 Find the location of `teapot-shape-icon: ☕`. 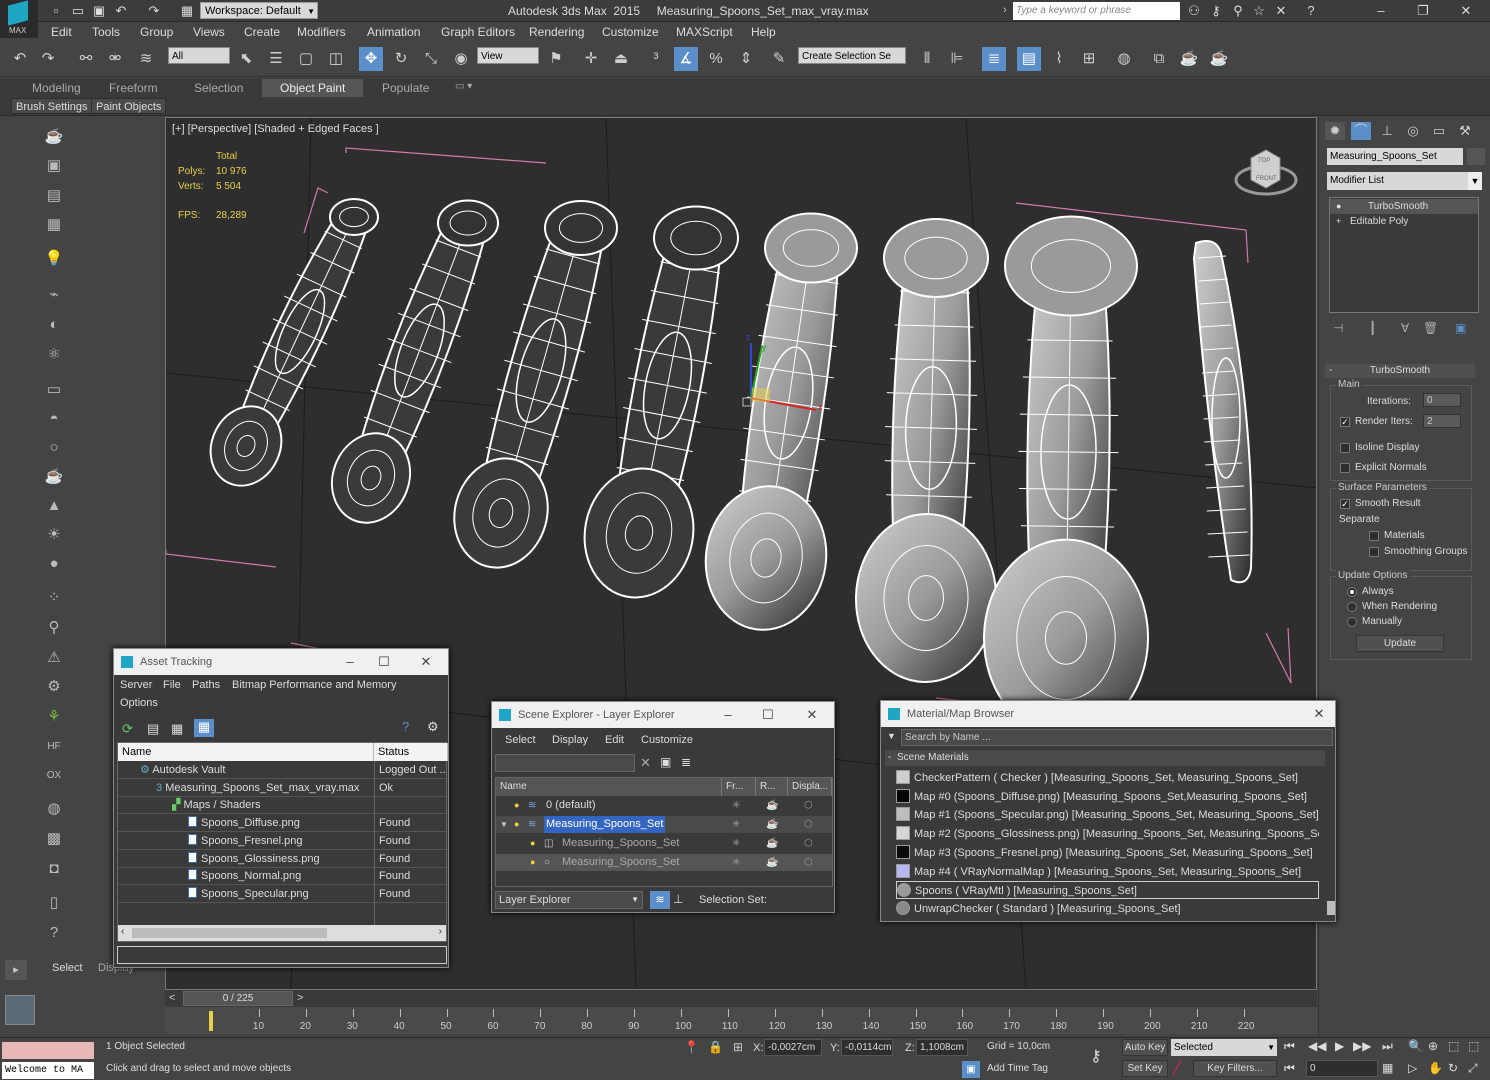

teapot-shape-icon: ☕ is located at coordinates (54, 477).